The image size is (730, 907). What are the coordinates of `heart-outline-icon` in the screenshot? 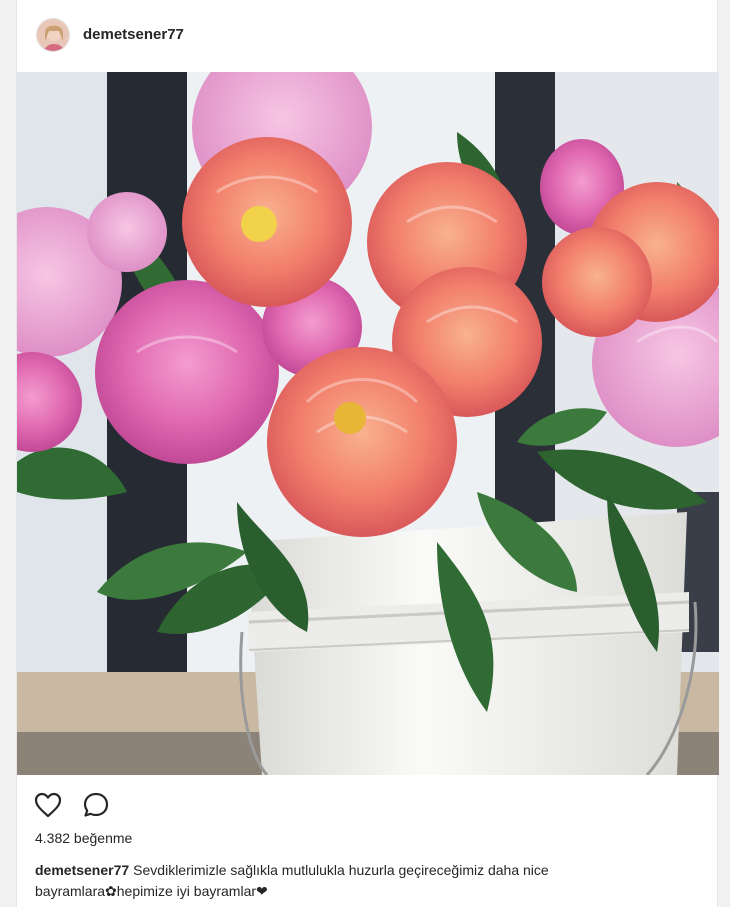 It's located at (48, 805).